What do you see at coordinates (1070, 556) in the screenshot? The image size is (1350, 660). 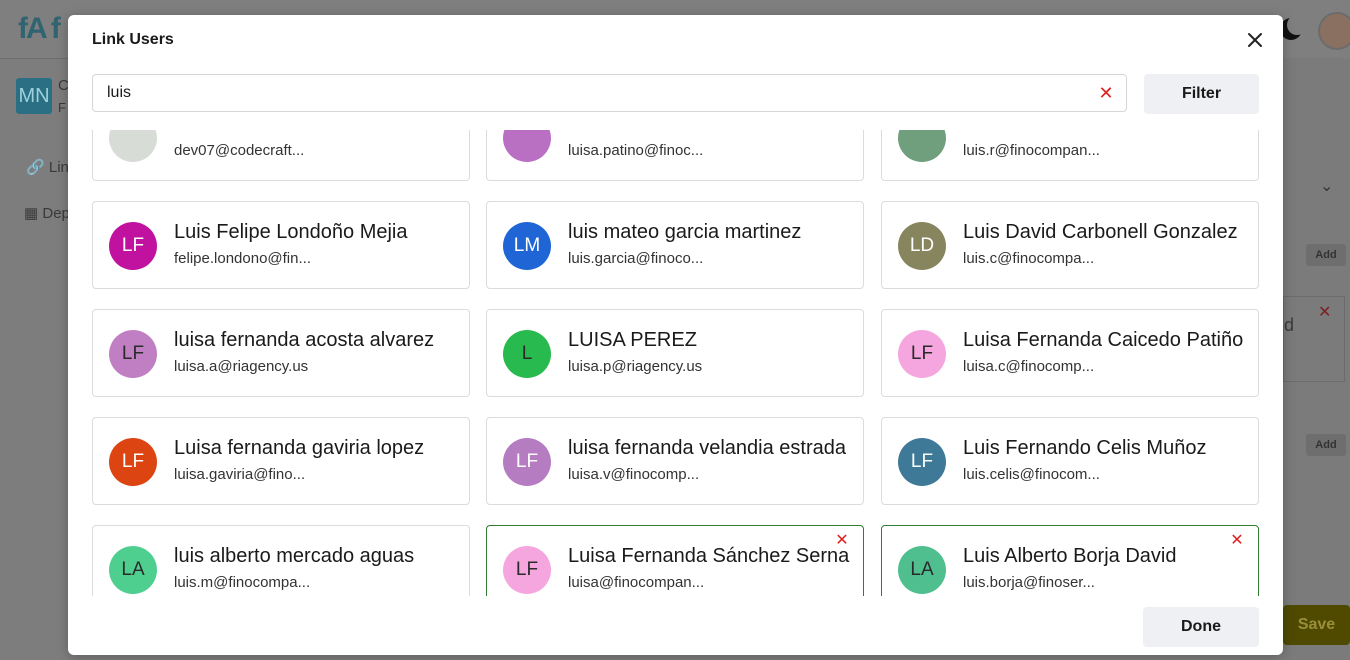 I see `user-name: Luis Alberto Borja David` at bounding box center [1070, 556].